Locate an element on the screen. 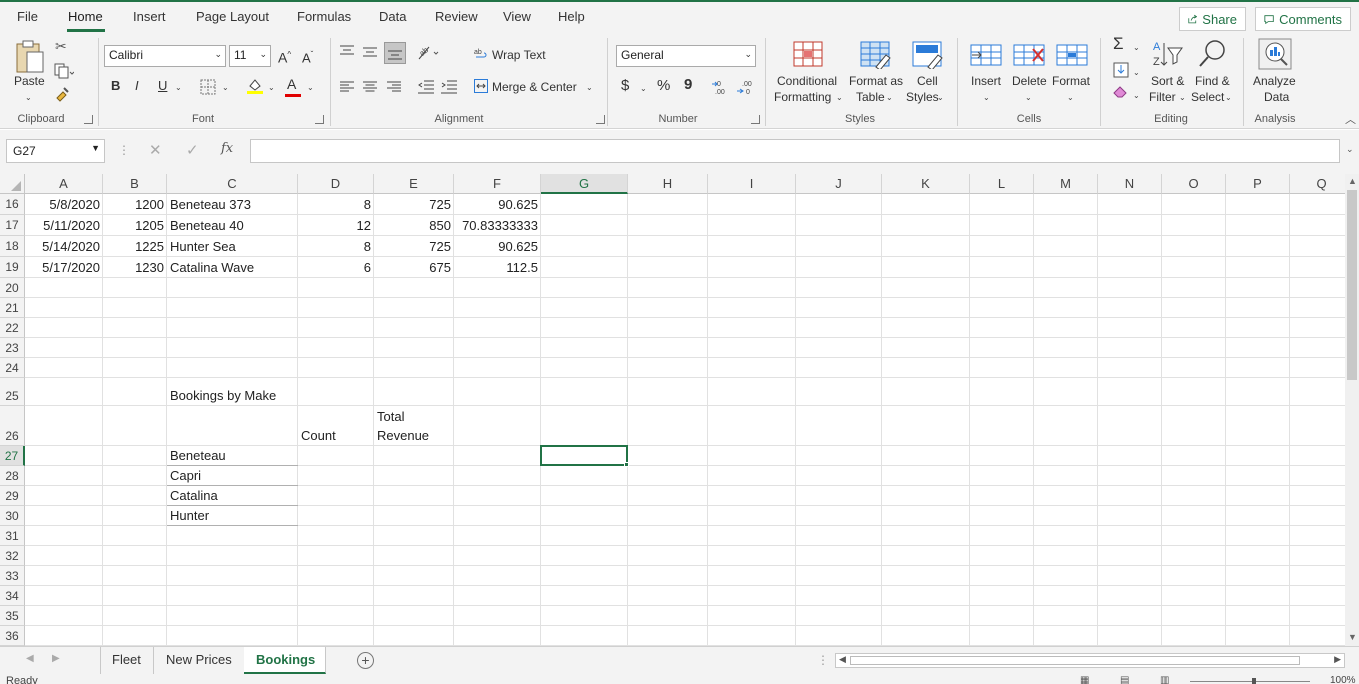 This screenshot has width=1359, height=684. row-header-20: 20 is located at coordinates (12, 288).